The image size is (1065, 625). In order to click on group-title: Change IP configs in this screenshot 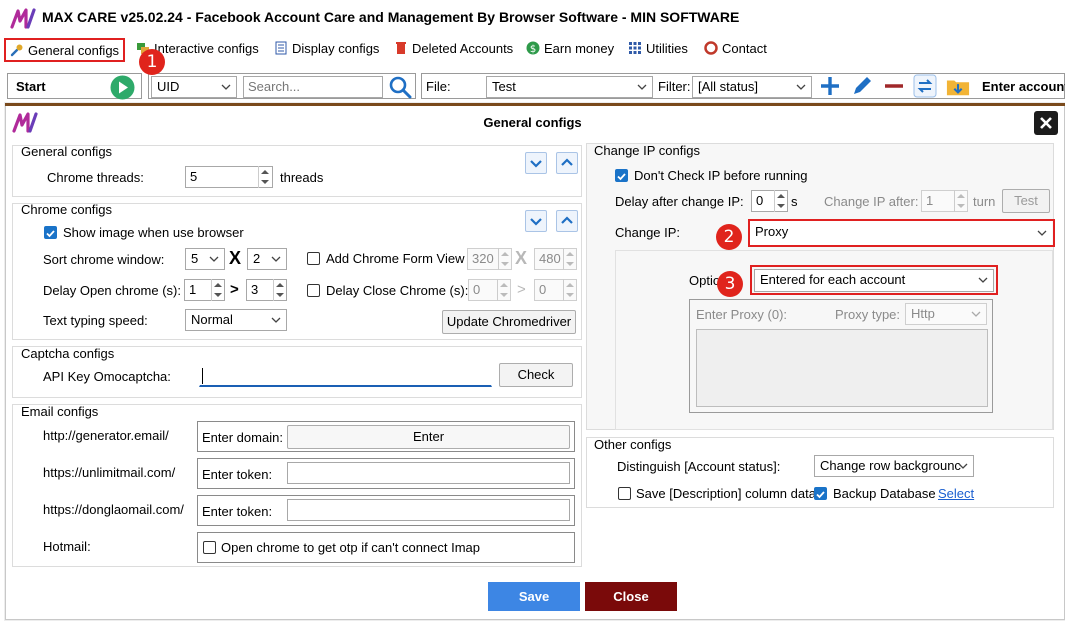, I will do `click(647, 150)`.